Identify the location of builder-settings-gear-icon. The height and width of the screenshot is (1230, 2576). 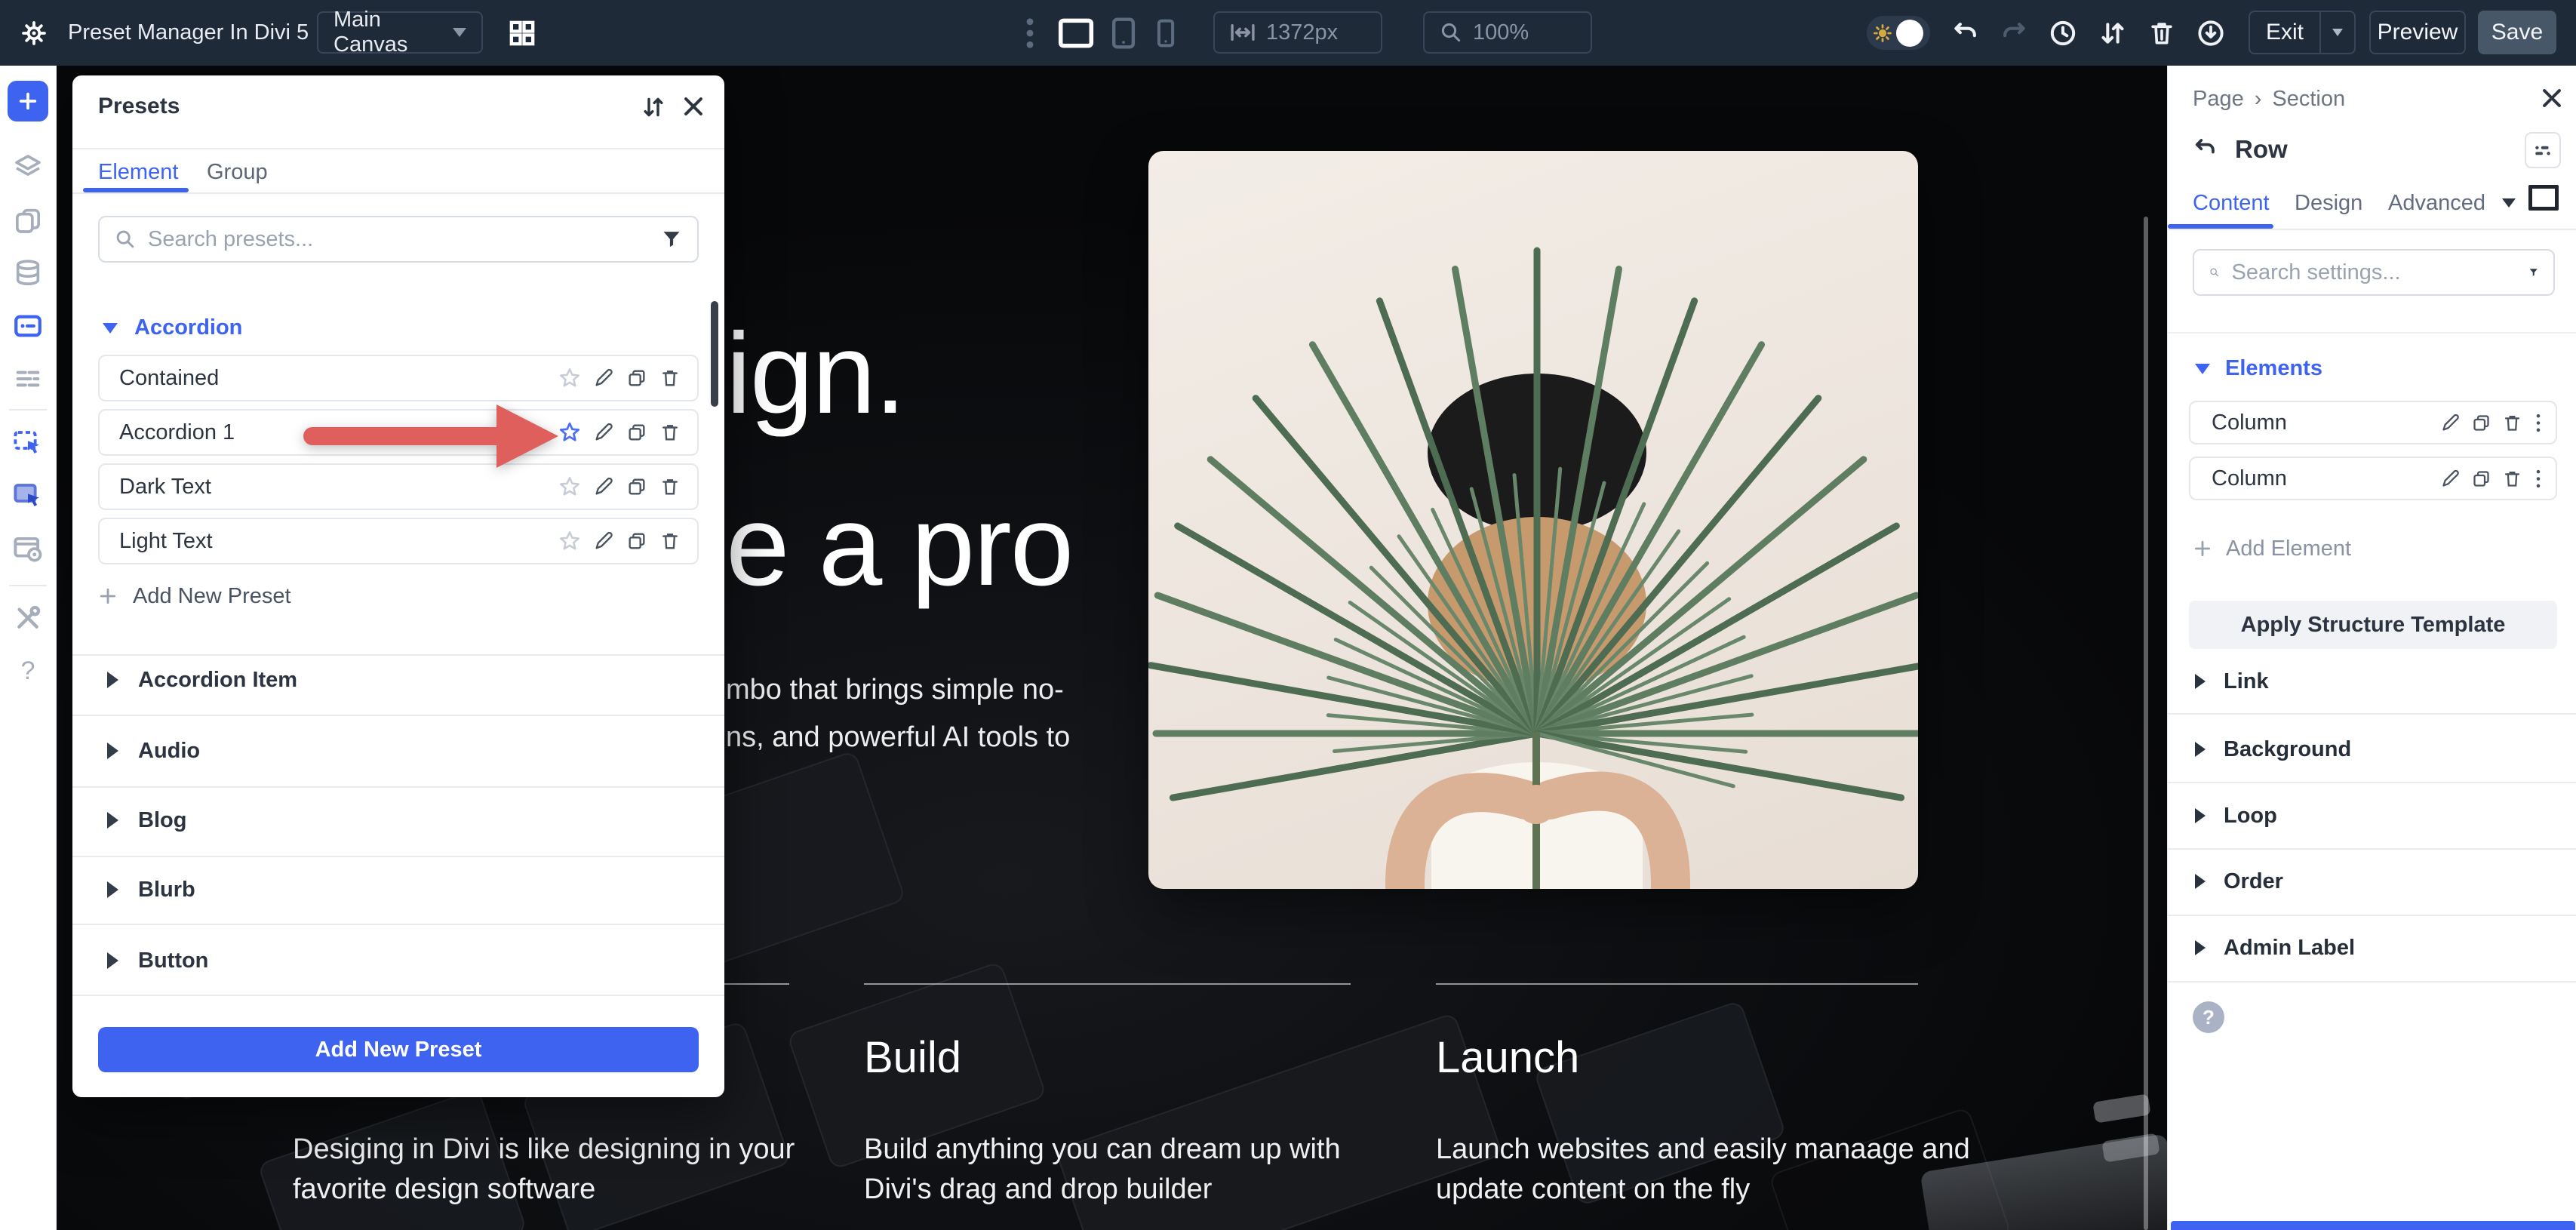
(34, 33).